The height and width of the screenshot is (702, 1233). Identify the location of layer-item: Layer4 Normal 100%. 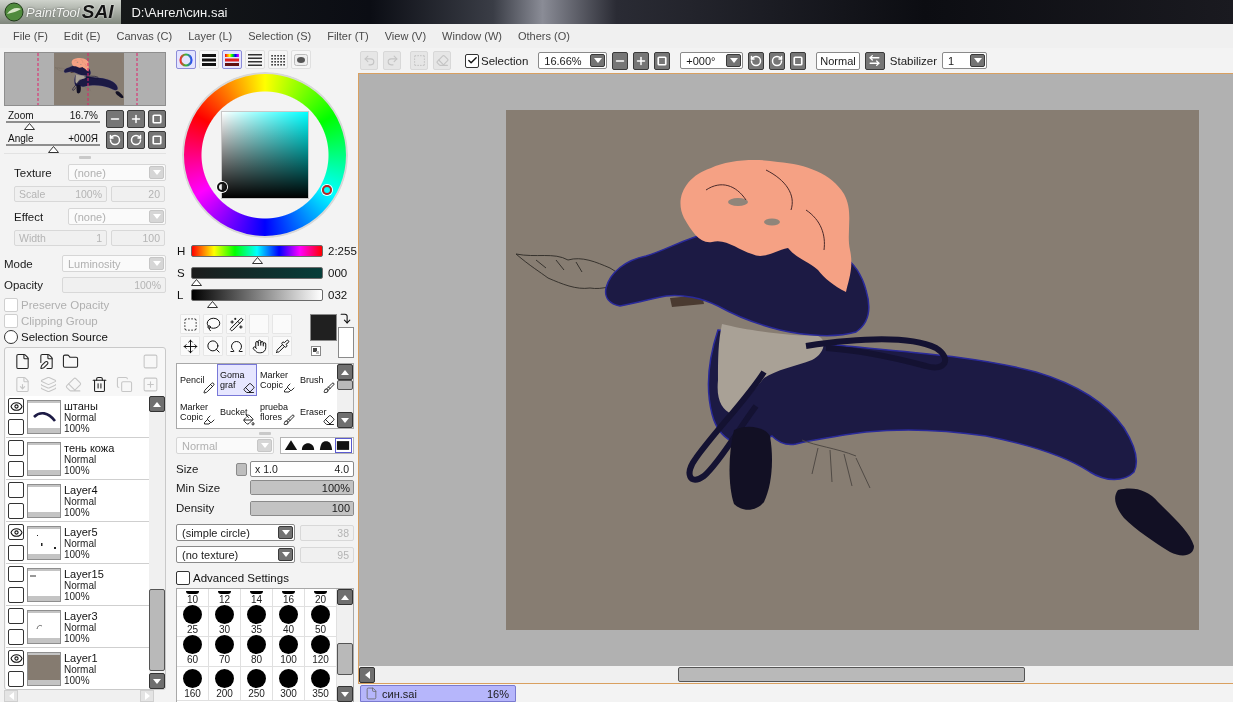
(77, 501).